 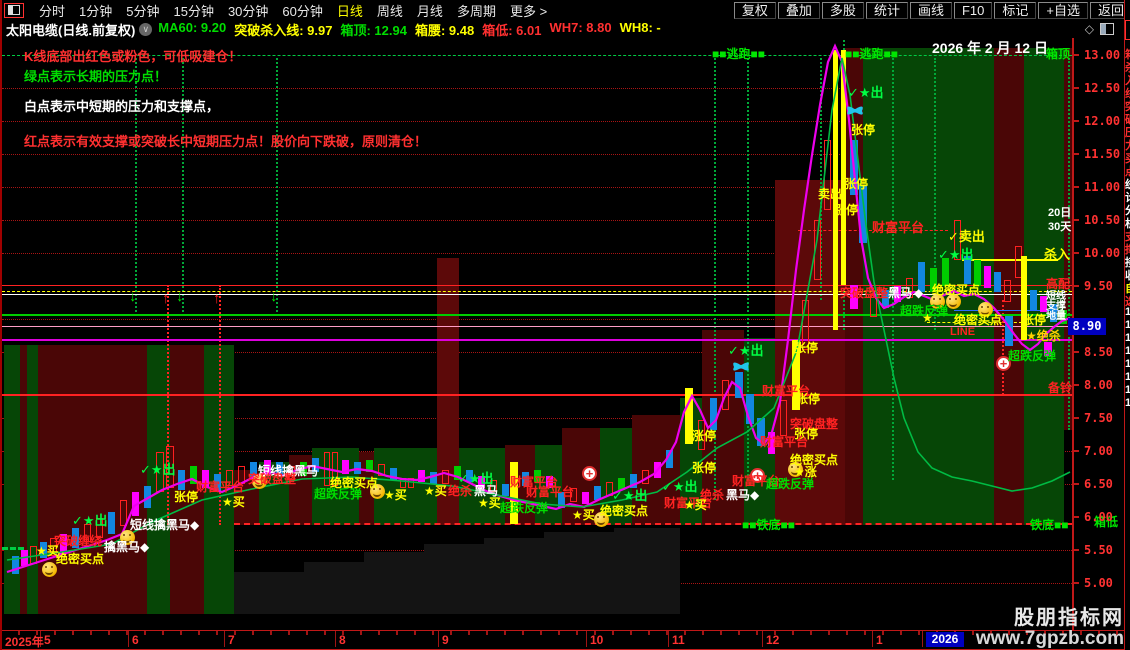 What do you see at coordinates (248, 10) in the screenshot?
I see `tab-period-5: 30分钟` at bounding box center [248, 10].